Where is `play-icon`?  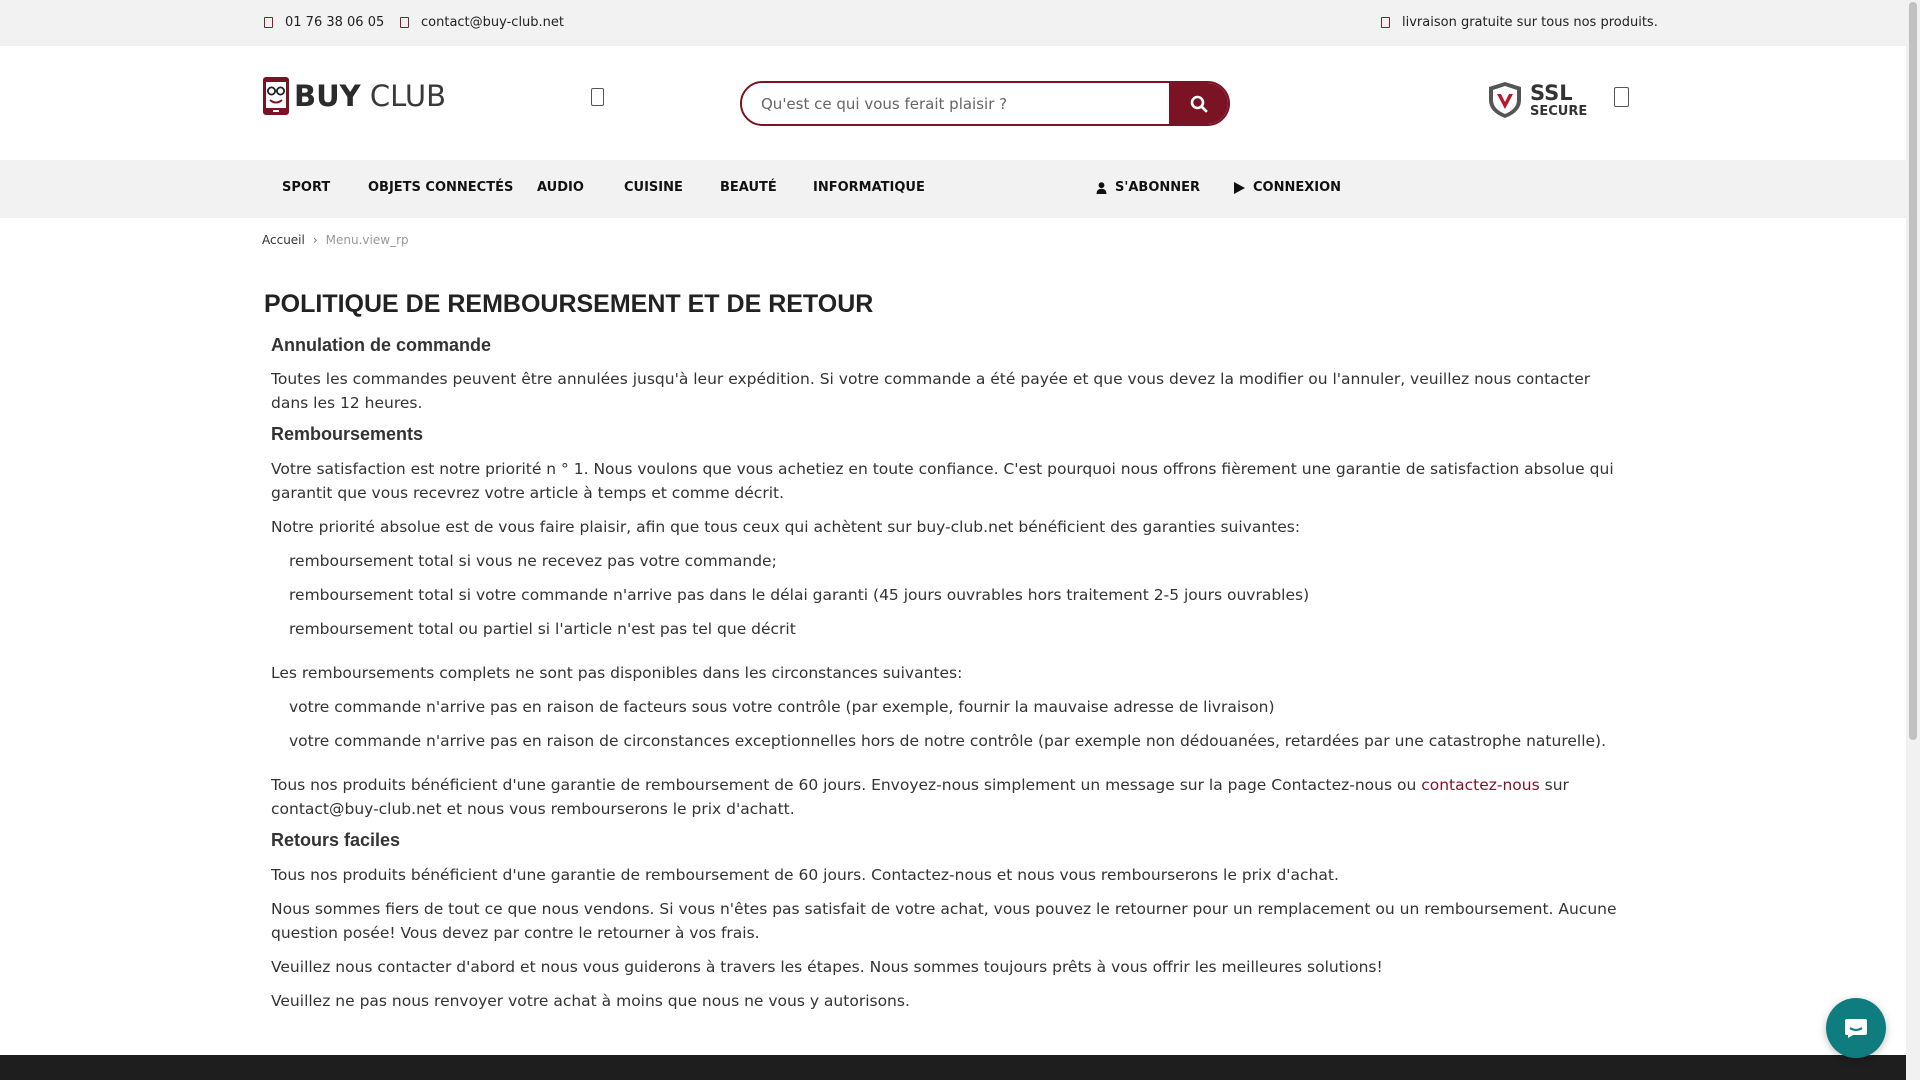
play-icon is located at coordinates (1239, 187).